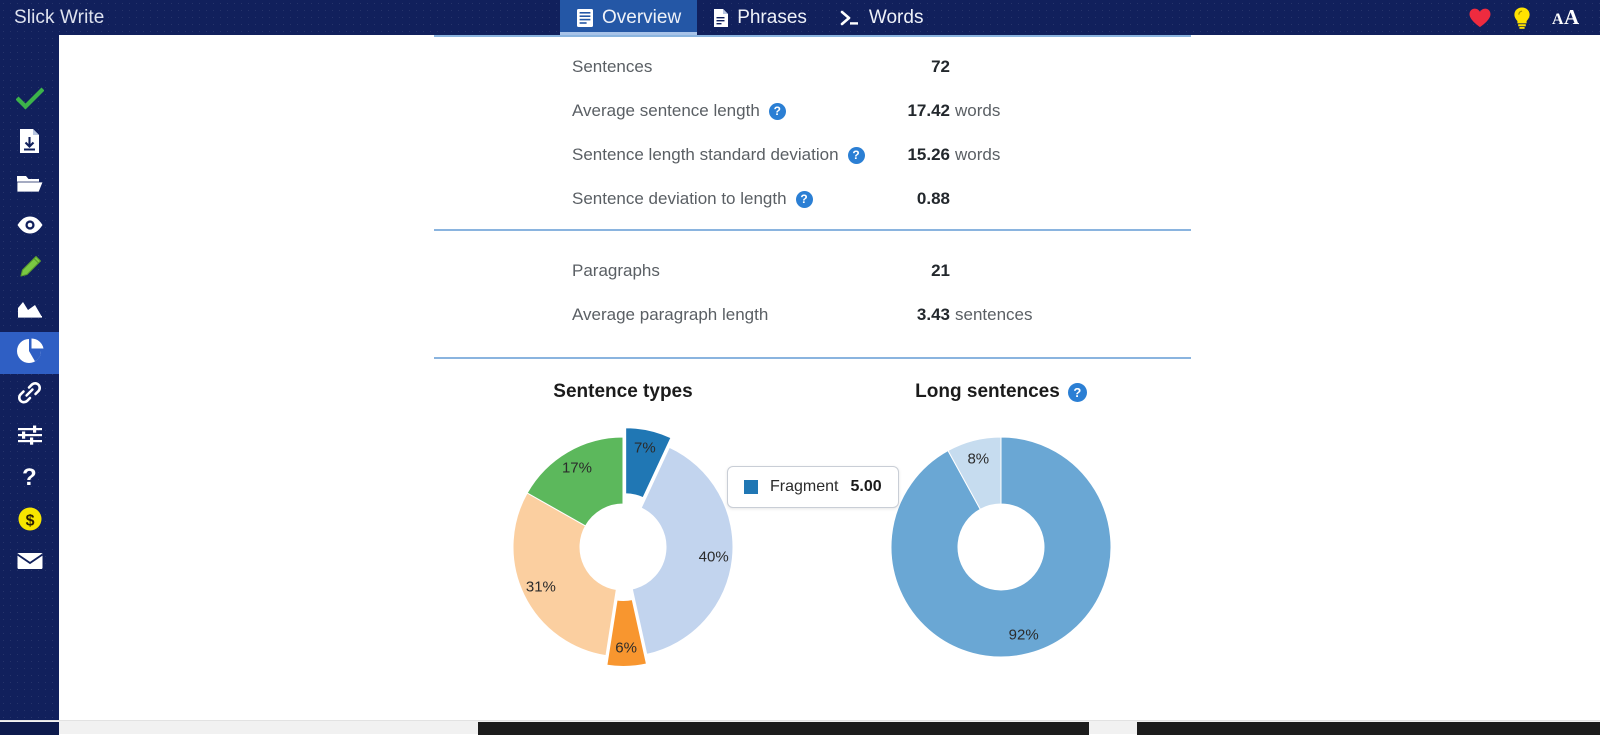 The height and width of the screenshot is (735, 1600). What do you see at coordinates (641, 18) in the screenshot?
I see `tab-overview-label: Overview` at bounding box center [641, 18].